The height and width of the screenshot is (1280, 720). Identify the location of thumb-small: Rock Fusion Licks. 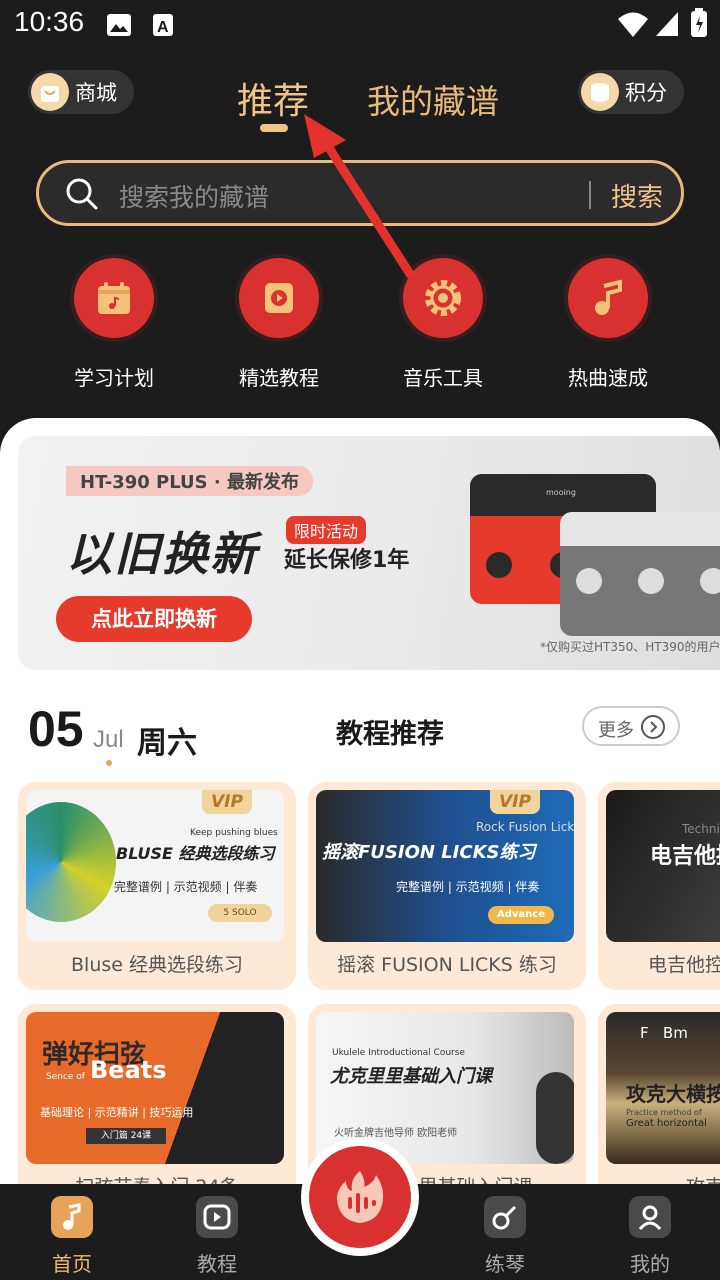
(525, 827).